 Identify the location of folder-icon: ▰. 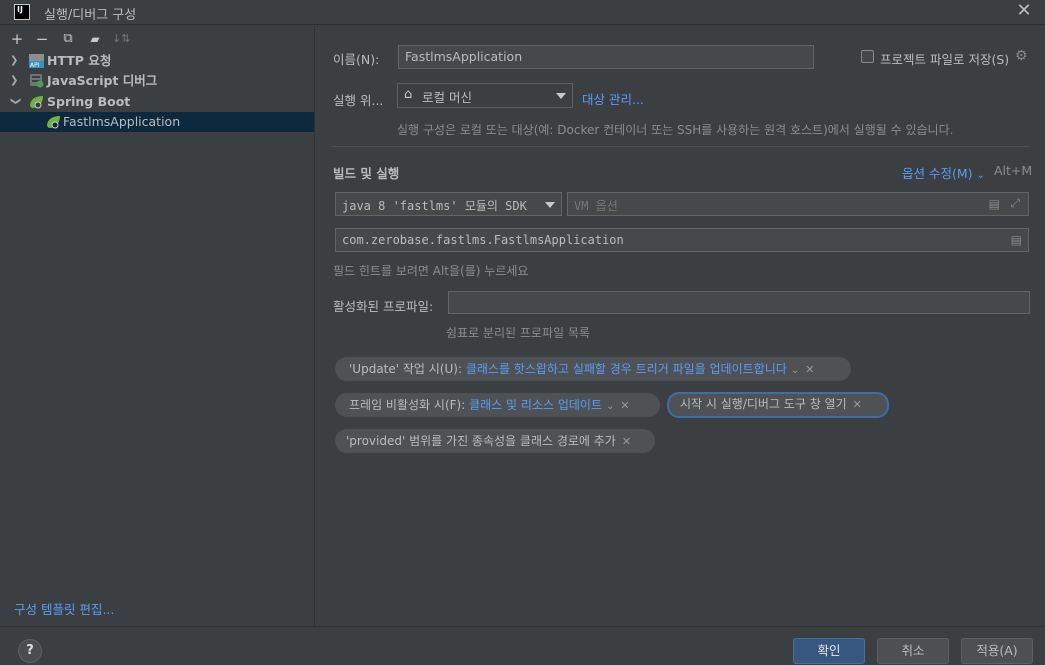
(95, 39).